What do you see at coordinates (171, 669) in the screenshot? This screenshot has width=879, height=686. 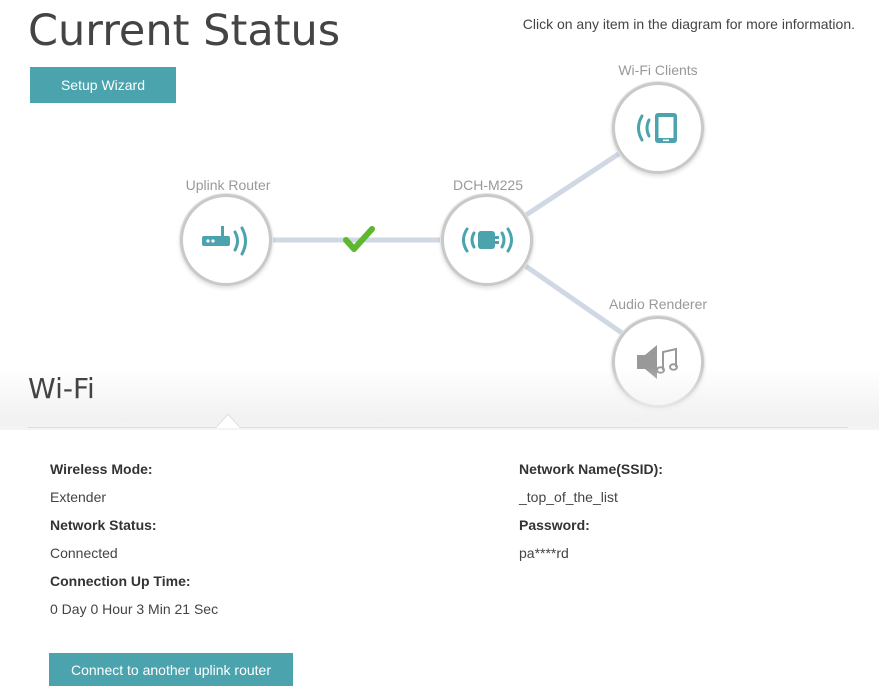 I see `connect-uplink-button: Connect to another uplink router` at bounding box center [171, 669].